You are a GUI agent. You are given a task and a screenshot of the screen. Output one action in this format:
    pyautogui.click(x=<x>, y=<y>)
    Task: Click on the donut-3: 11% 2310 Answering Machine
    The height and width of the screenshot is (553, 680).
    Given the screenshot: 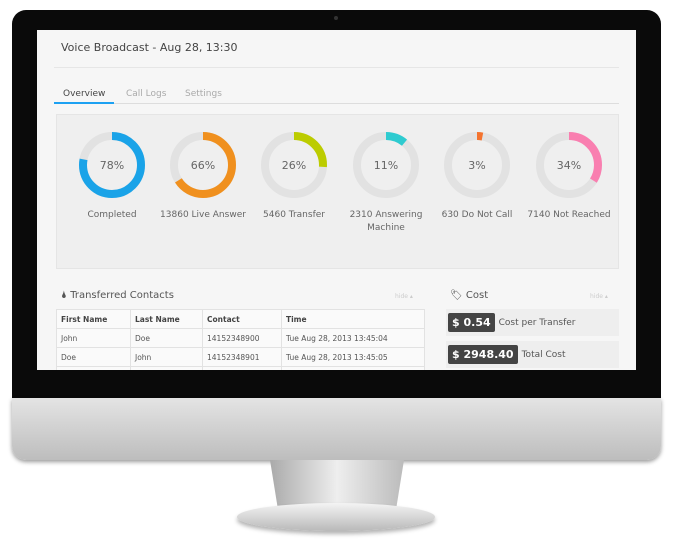 What is the action you would take?
    pyautogui.click(x=386, y=182)
    